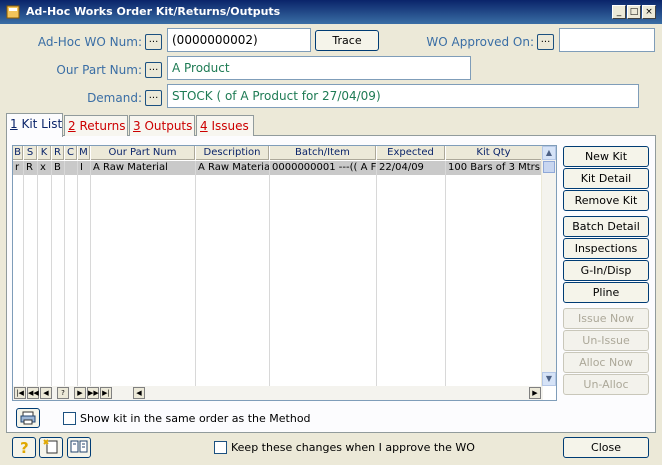  I want to click on tab-returns-hotkey: 2, so click(72, 126).